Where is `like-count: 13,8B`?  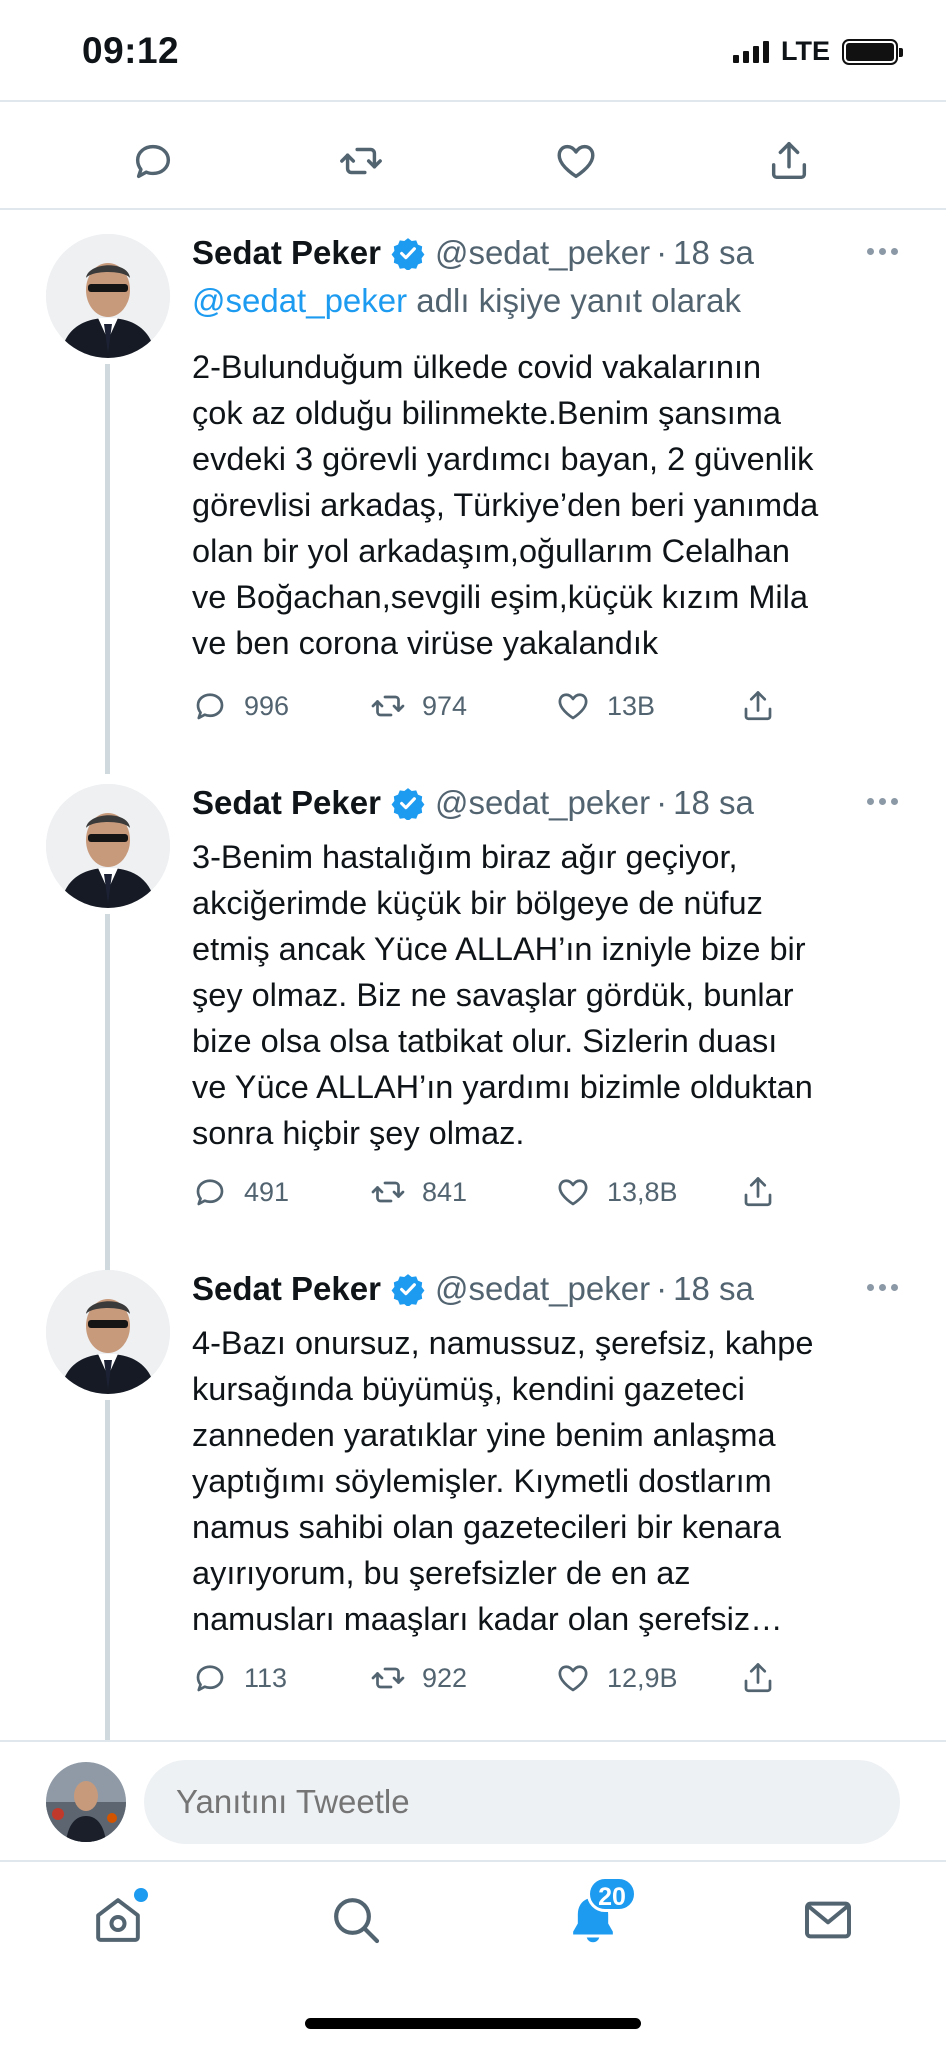 like-count: 13,8B is located at coordinates (642, 1191).